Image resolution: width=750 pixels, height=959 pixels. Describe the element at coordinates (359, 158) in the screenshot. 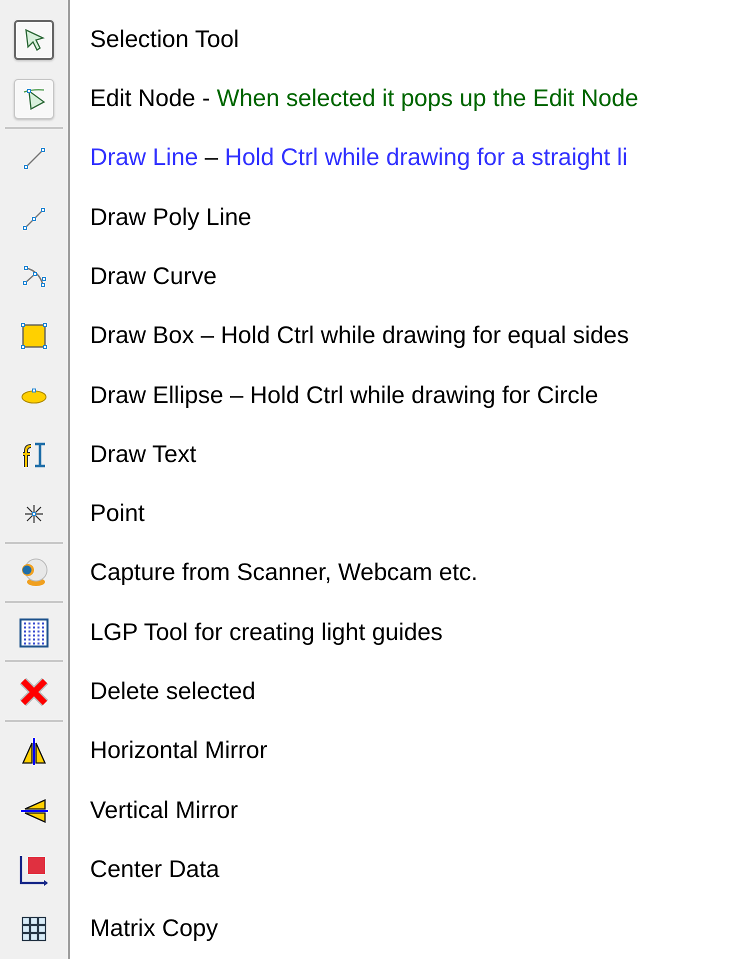

I see `tool-description: Draw Line – Hold Ctrl while drawing for a straight li` at that location.